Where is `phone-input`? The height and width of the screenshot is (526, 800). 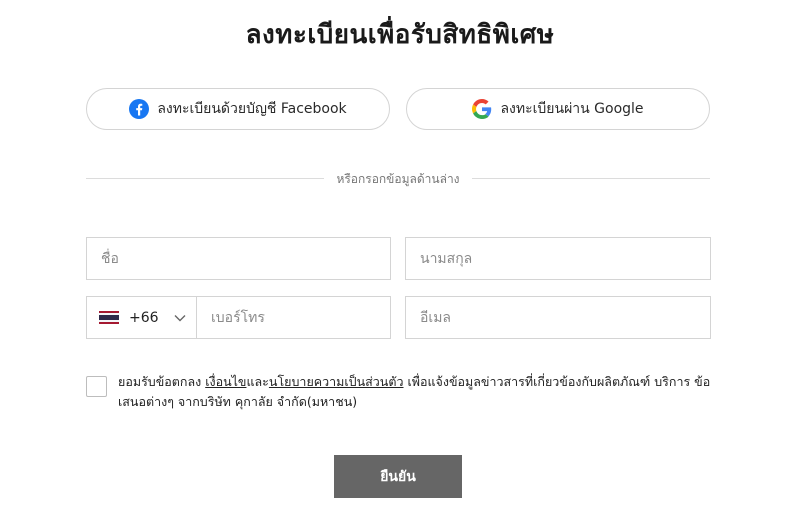
phone-input is located at coordinates (293, 317).